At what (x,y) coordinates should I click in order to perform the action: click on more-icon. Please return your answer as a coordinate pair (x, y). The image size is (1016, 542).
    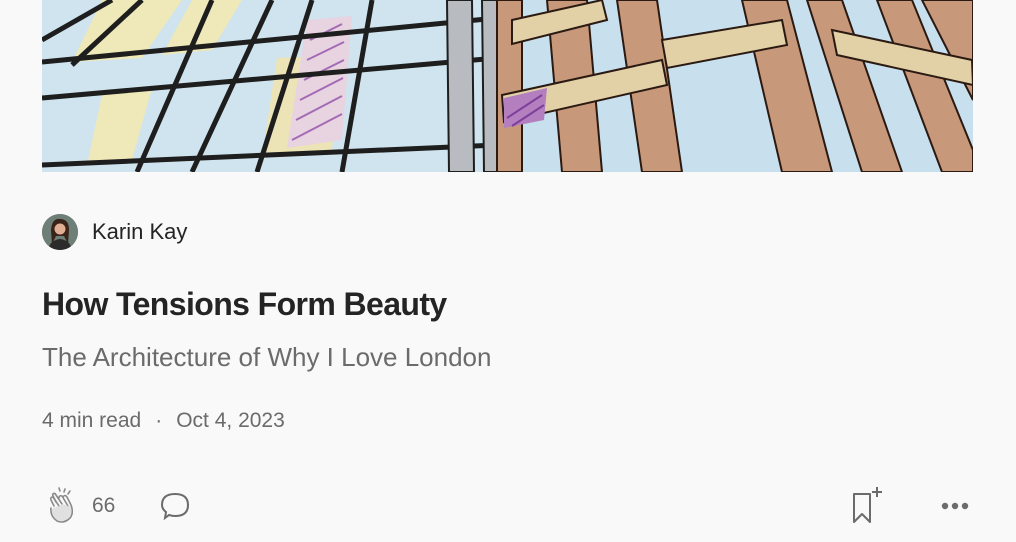
    Looking at the image, I should click on (955, 506).